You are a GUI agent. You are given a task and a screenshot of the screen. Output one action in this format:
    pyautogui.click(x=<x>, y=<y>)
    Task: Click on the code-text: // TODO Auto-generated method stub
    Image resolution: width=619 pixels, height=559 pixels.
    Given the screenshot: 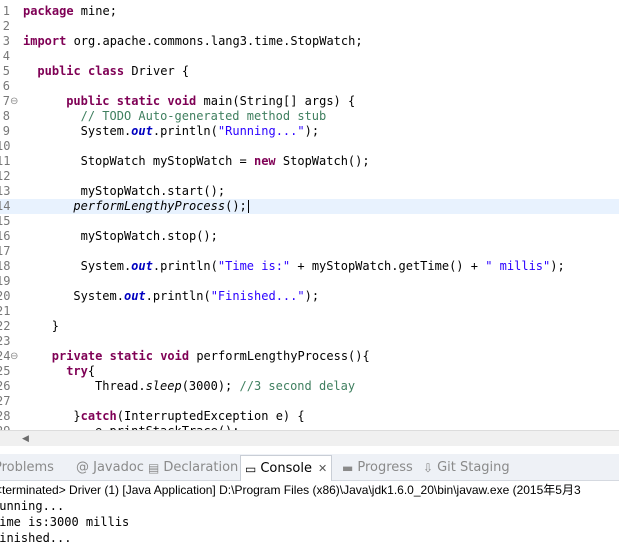 What is the action you would take?
    pyautogui.click(x=204, y=116)
    